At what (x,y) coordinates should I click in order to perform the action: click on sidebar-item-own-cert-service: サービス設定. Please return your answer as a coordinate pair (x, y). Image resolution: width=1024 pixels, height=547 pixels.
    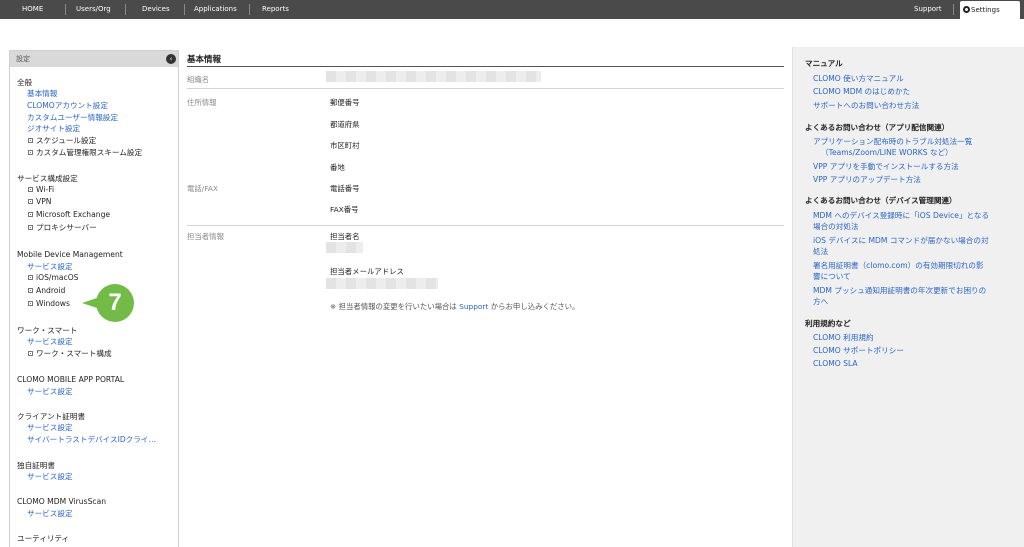
    Looking at the image, I should click on (50, 476).